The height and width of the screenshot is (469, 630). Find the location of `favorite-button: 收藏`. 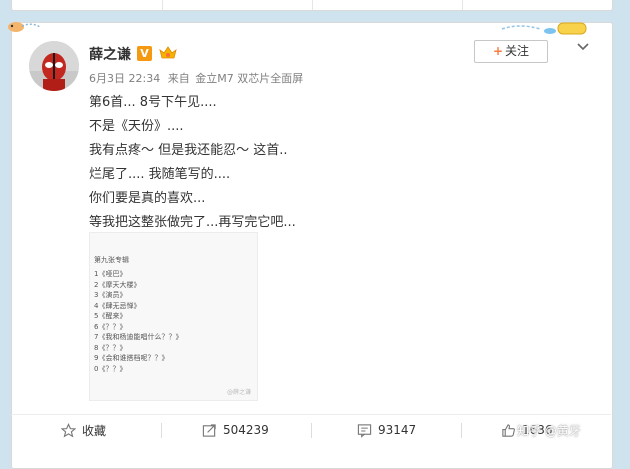

favorite-button: 收藏 is located at coordinates (83, 430).